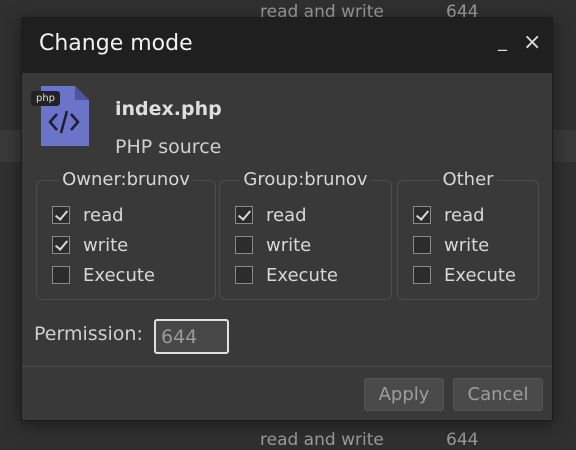 The height and width of the screenshot is (450, 576). I want to click on other-execute-checkbox: Execute, so click(464, 275).